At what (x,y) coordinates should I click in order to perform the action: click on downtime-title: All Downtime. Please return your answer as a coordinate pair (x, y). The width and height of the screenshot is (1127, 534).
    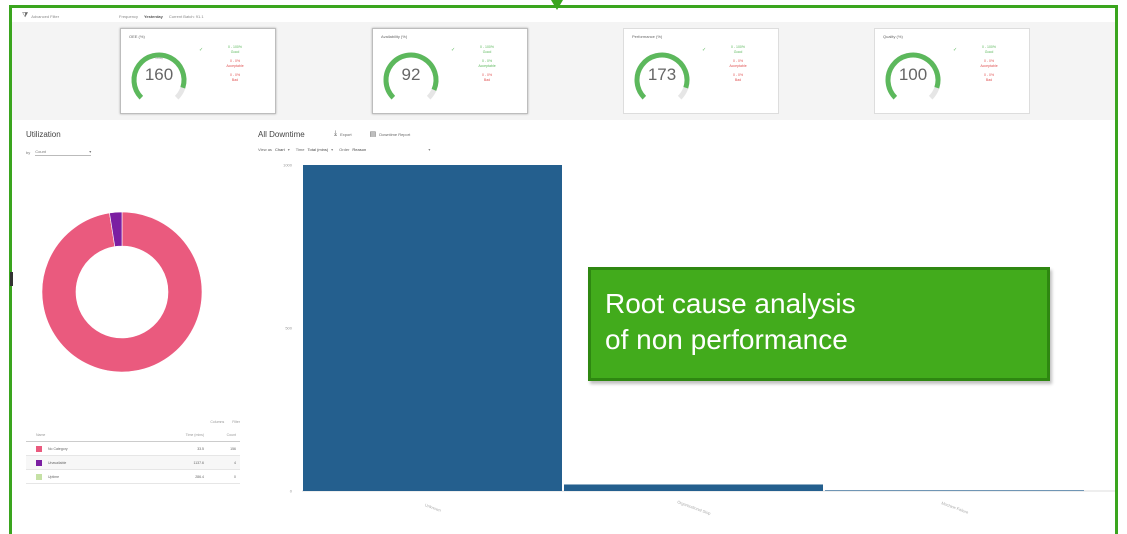
    Looking at the image, I should click on (281, 134).